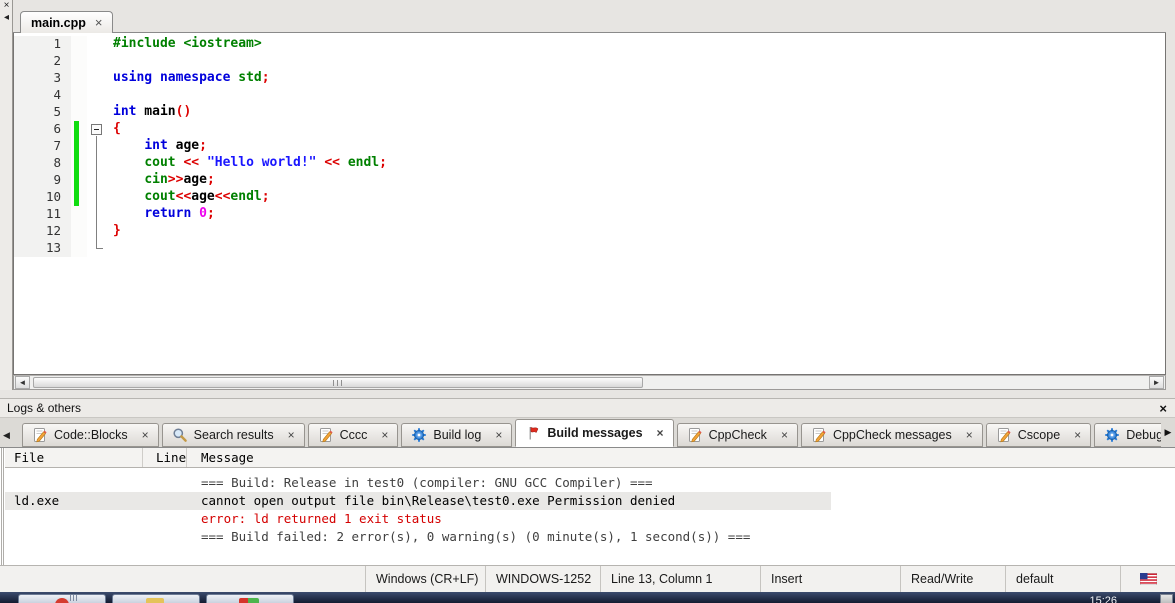  I want to click on code-line: }, so click(116, 231).